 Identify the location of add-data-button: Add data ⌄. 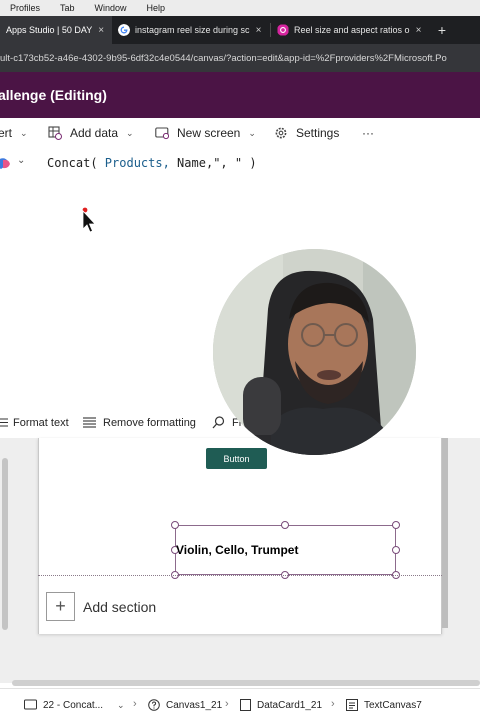
(91, 133).